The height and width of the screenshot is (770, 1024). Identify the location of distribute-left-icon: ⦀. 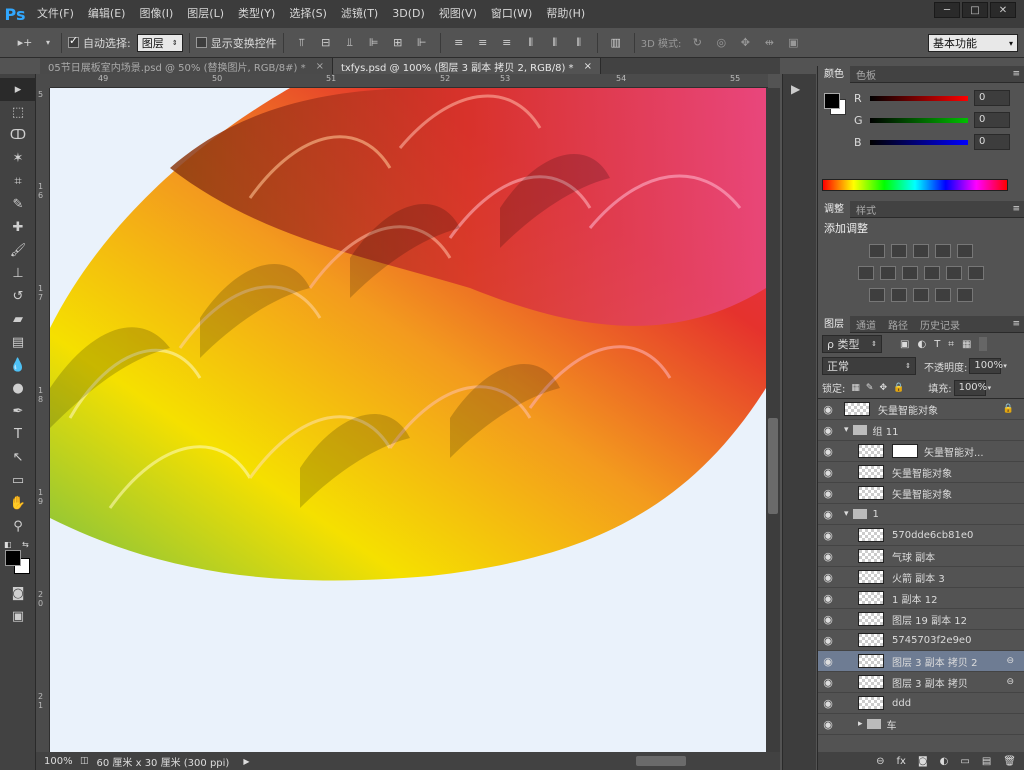
(531, 43).